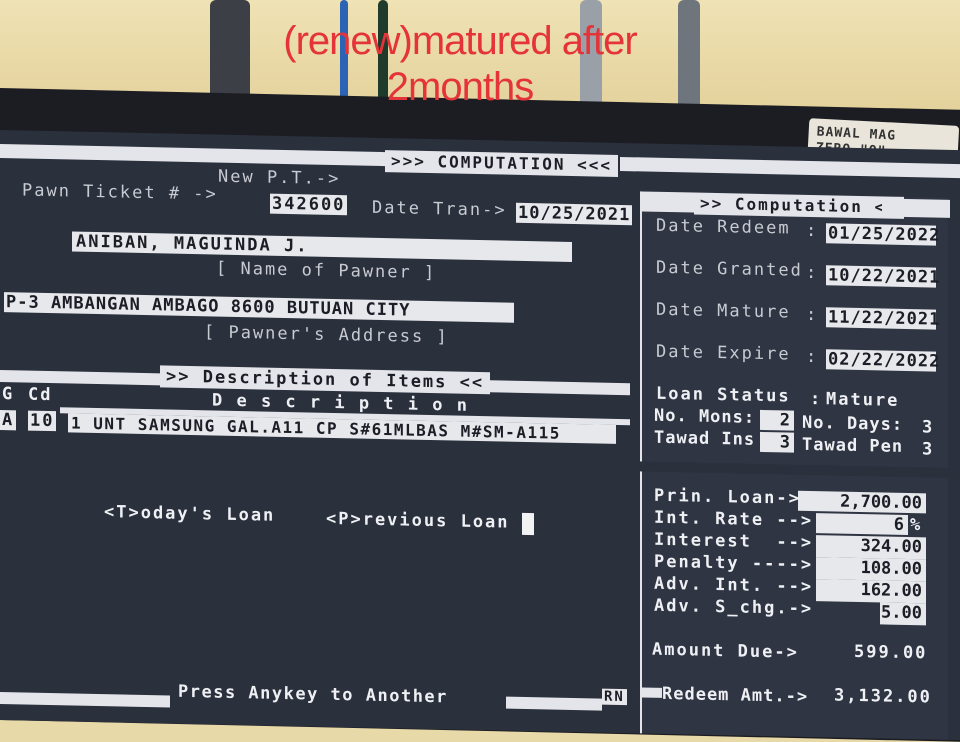 The image size is (960, 742). I want to click on computation-panel-bar-right, so click(916, 208).